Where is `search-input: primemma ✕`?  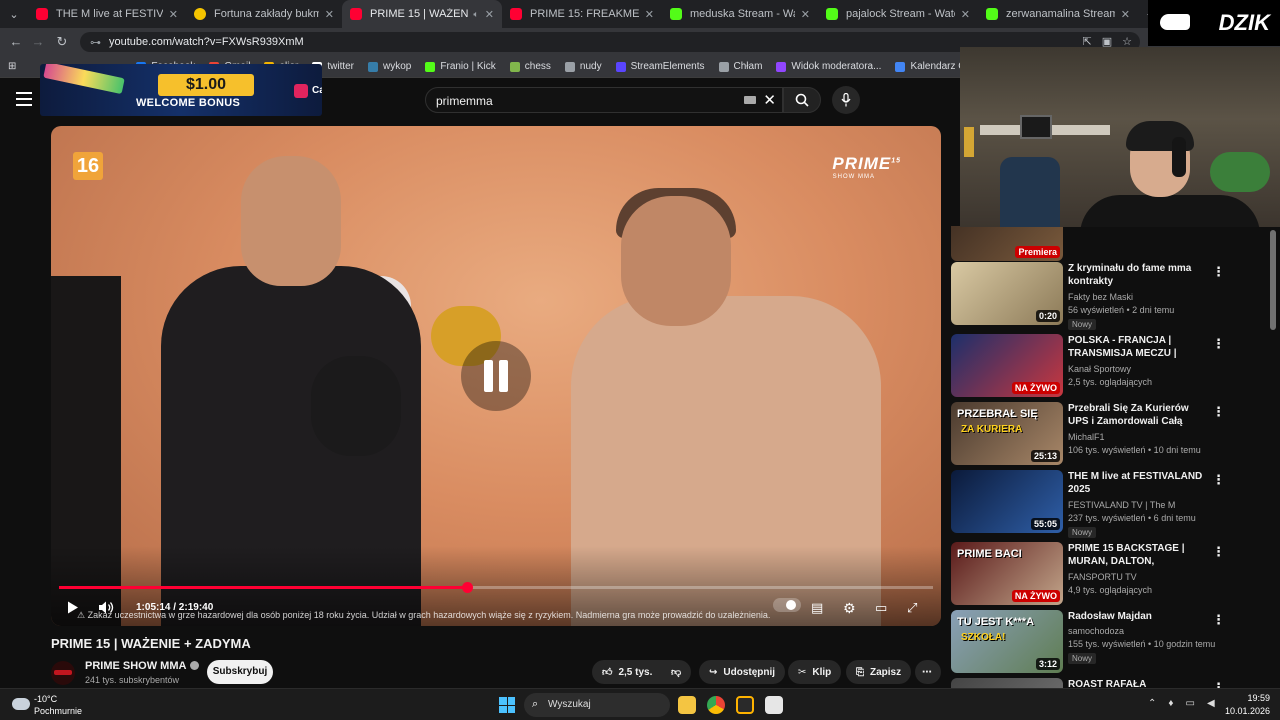
search-input: primemma ✕ is located at coordinates (604, 100).